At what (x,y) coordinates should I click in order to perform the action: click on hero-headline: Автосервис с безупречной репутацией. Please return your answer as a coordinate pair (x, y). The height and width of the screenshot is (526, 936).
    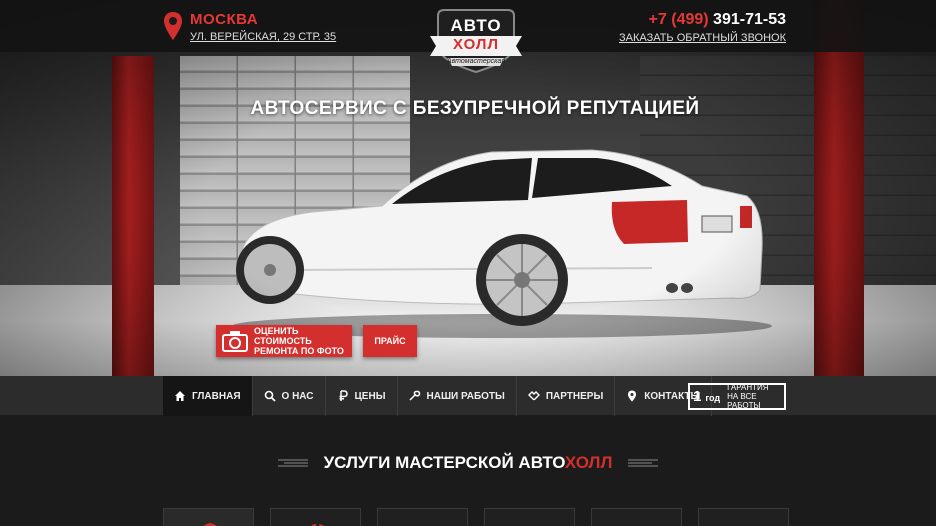
    Looking at the image, I should click on (475, 108).